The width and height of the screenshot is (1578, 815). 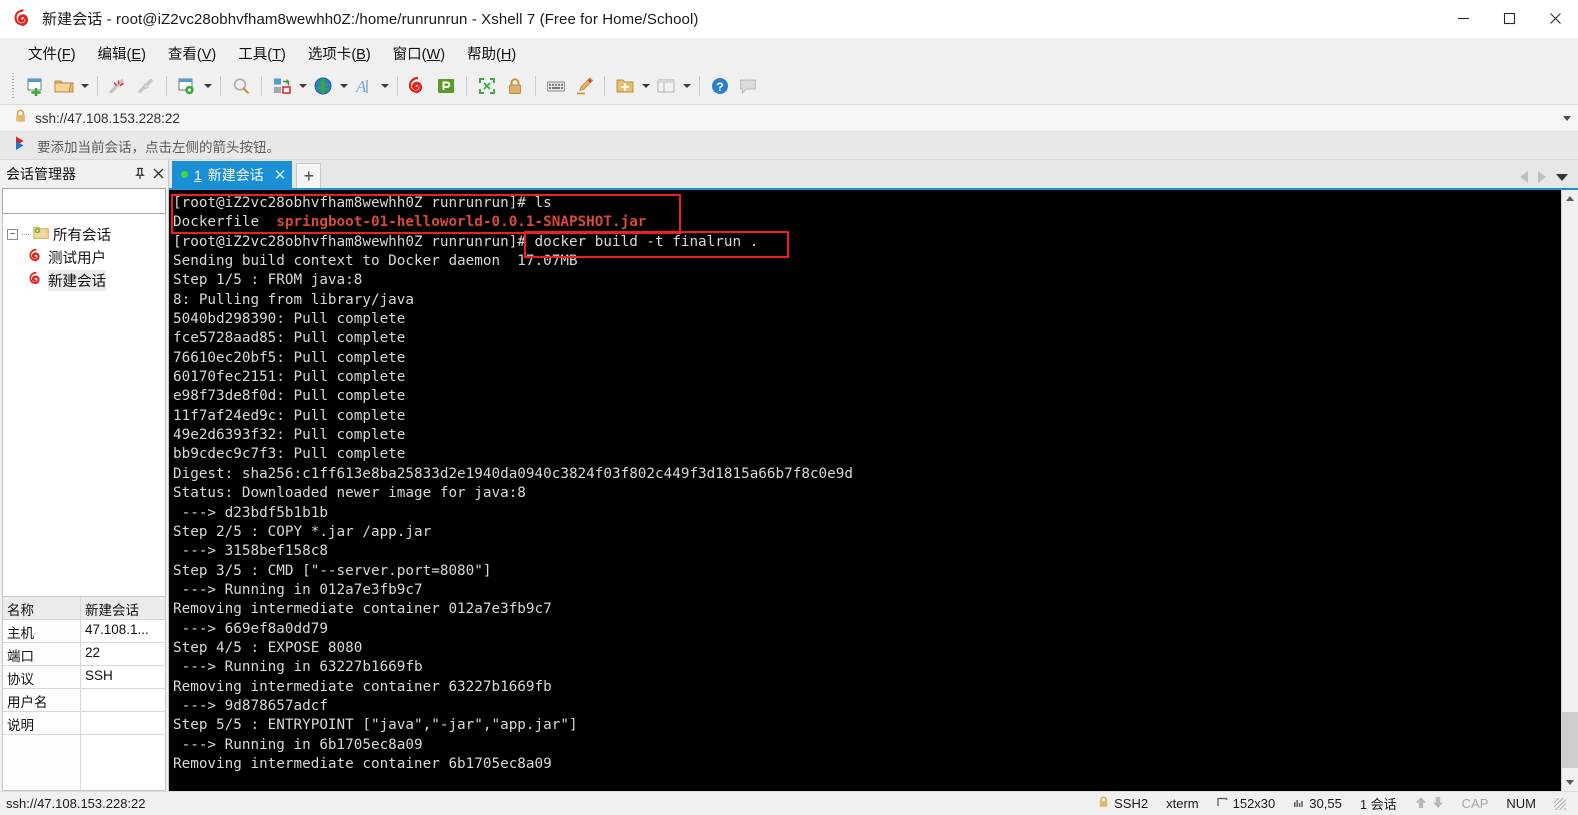 What do you see at coordinates (625, 86) in the screenshot?
I see `add-to-folder-icon` at bounding box center [625, 86].